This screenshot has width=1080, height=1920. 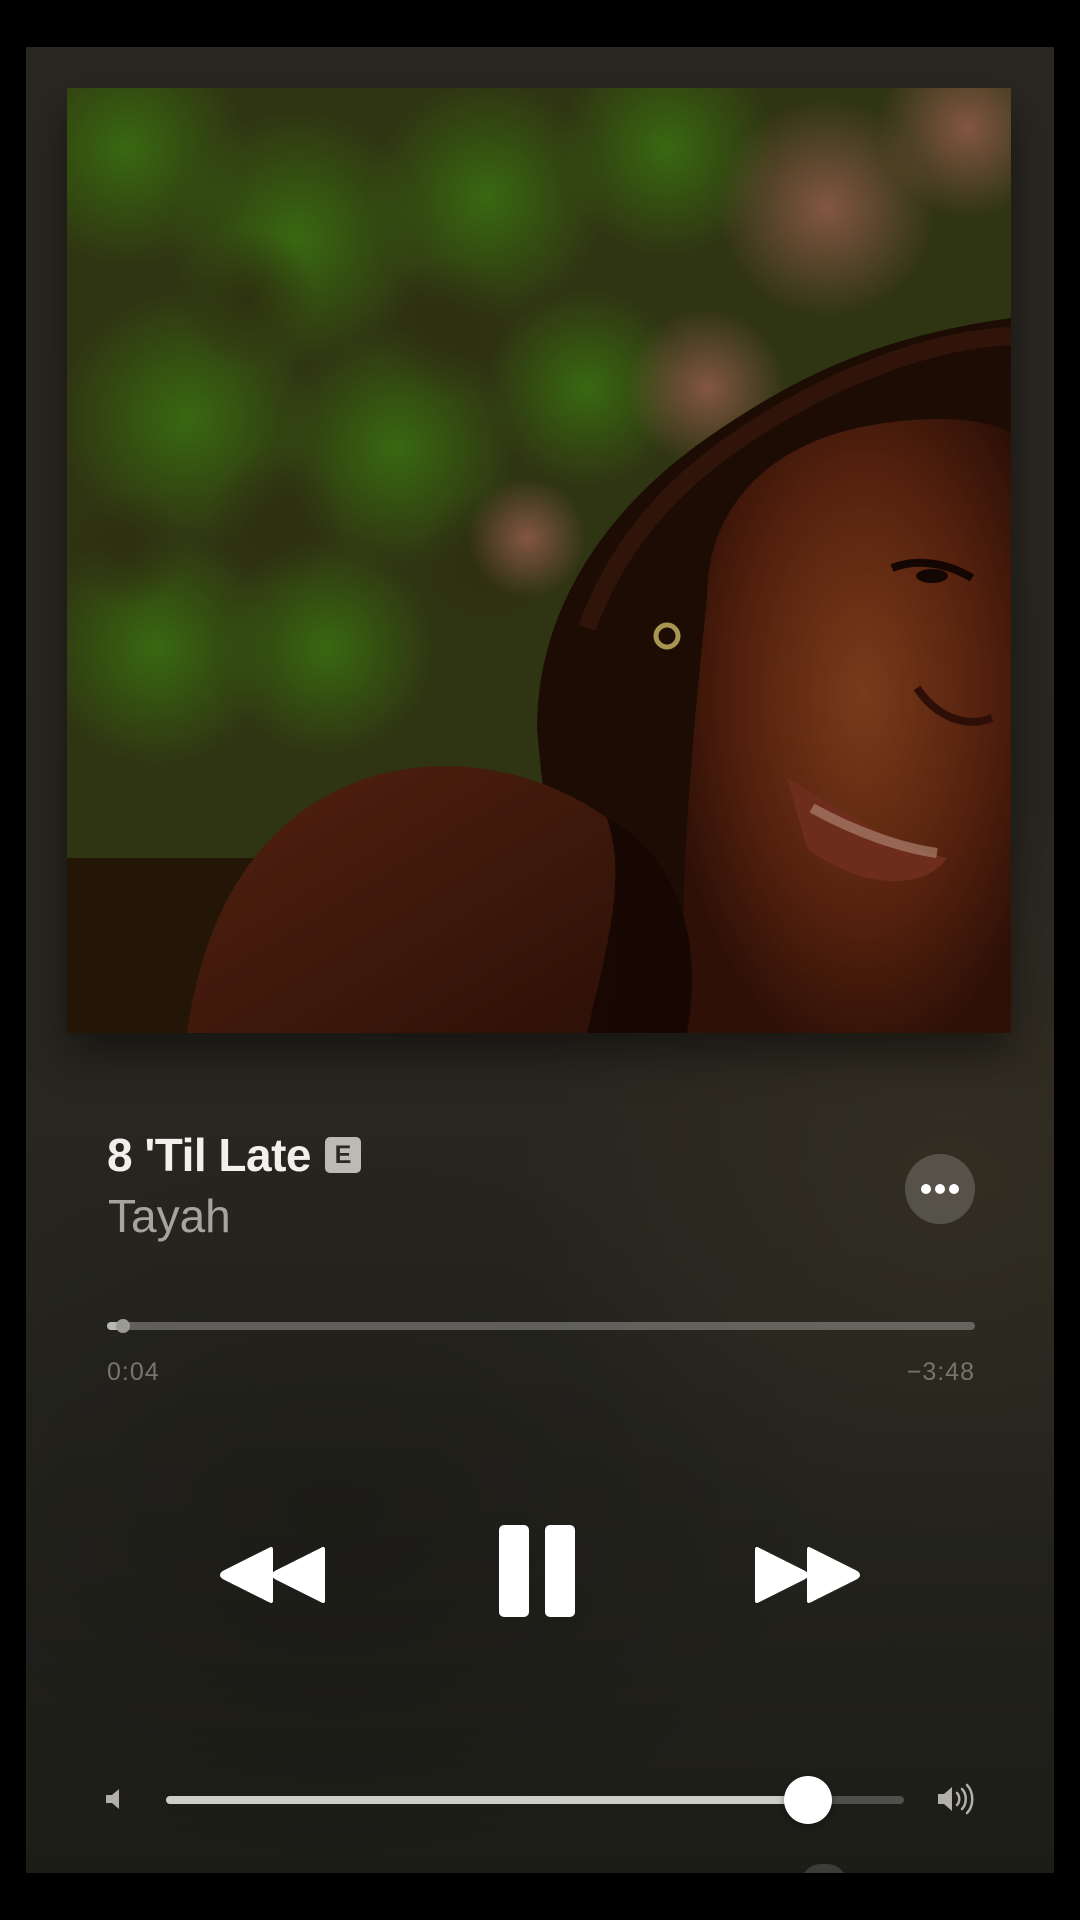 I want to click on playback-scrubber-knob, so click(x=122, y=1326).